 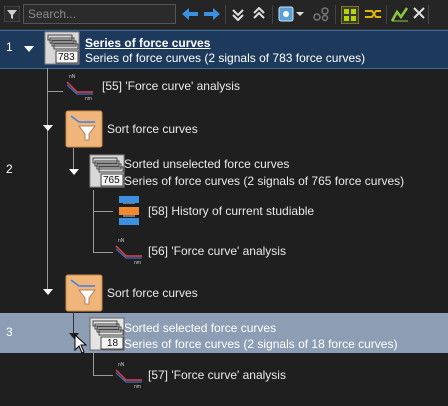 I want to click on series-title: Series of force curves, so click(x=147, y=43).